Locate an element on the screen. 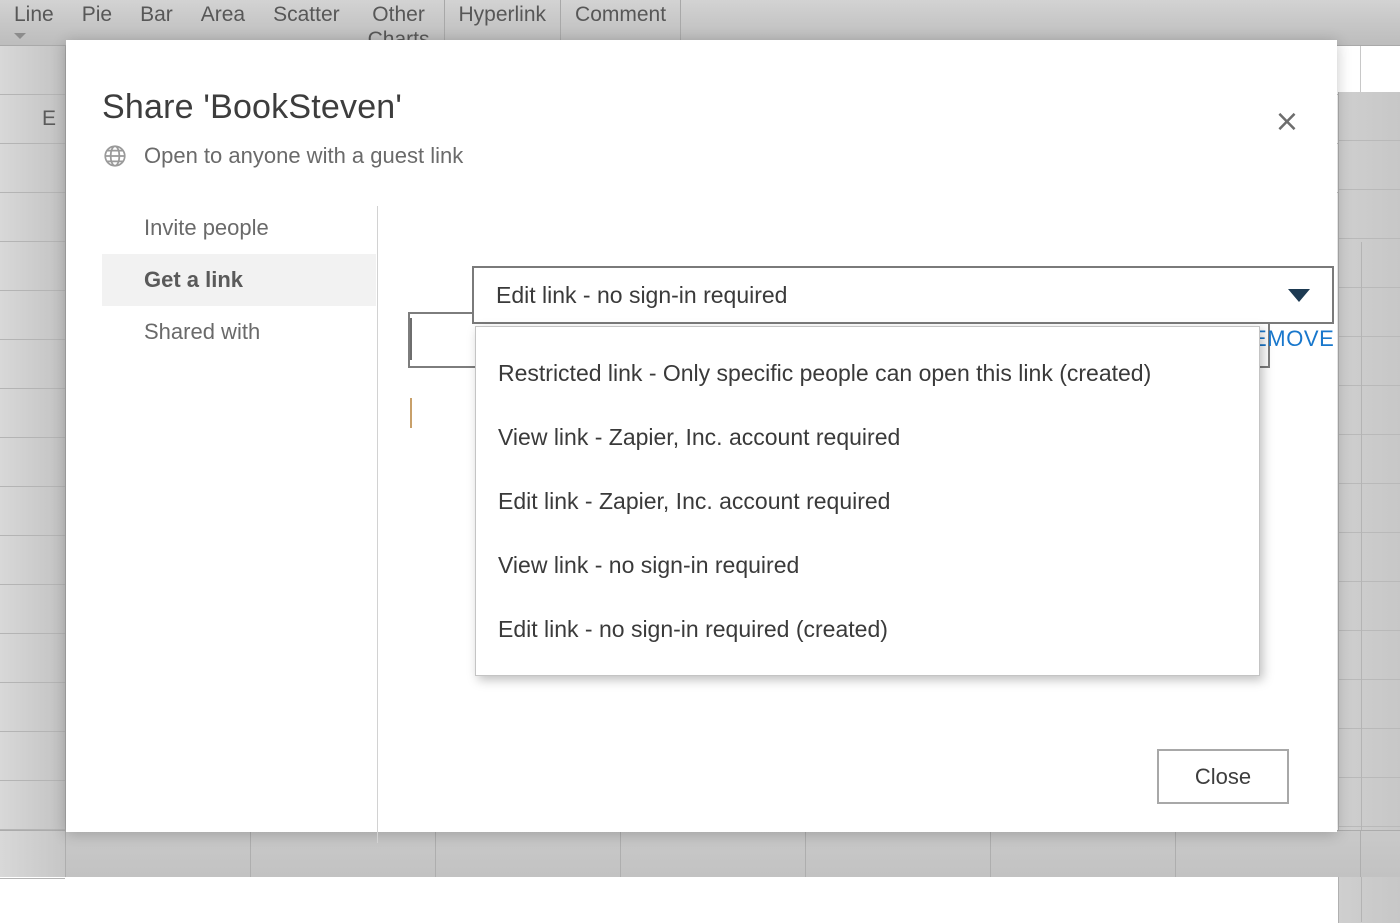  row-header-column: E is located at coordinates (33, 462).